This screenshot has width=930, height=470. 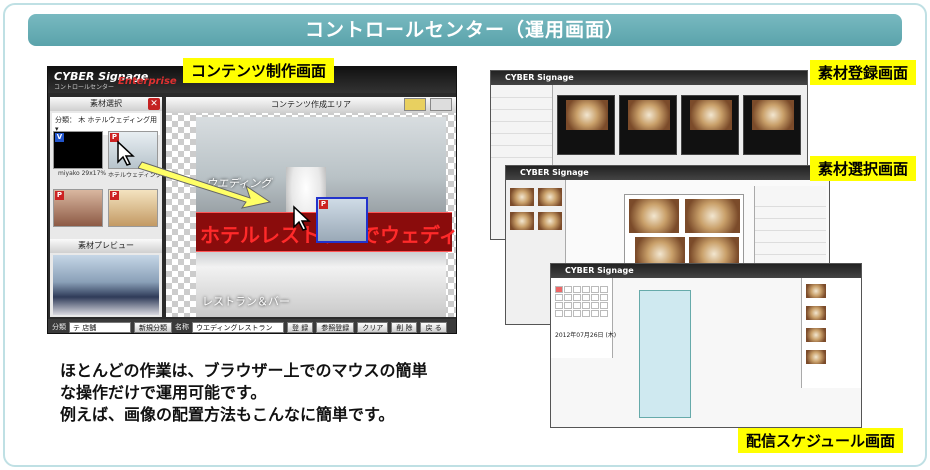 I want to click on register-top-bar: CYBER Signage, so click(x=649, y=78).